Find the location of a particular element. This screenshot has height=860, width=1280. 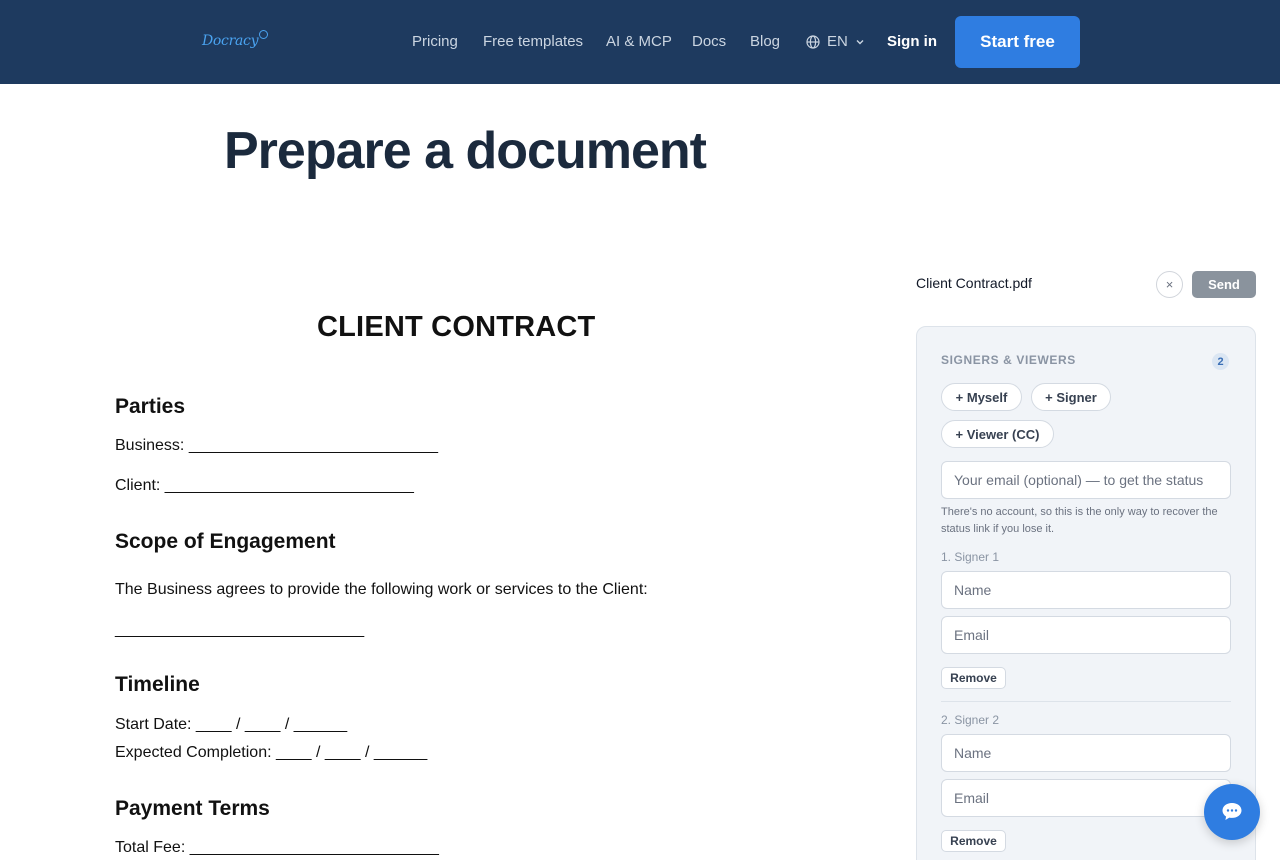

signers-count-badge: 2 is located at coordinates (1220, 361).